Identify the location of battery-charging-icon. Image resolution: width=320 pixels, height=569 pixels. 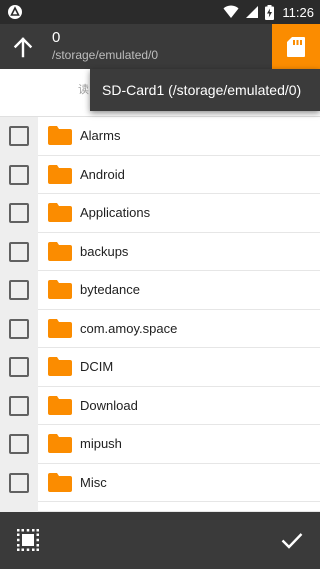
(270, 12).